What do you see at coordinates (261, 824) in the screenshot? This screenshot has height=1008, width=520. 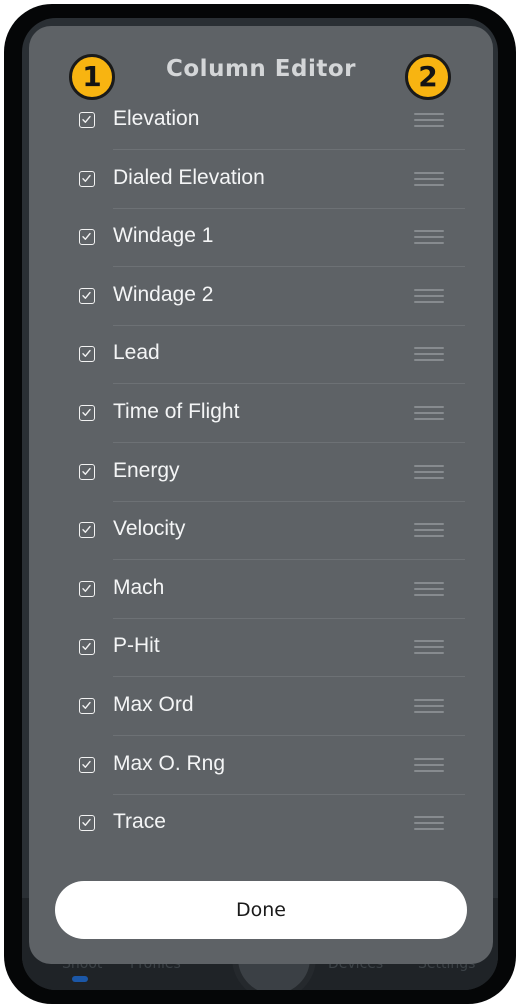 I see `column-row: Trace` at bounding box center [261, 824].